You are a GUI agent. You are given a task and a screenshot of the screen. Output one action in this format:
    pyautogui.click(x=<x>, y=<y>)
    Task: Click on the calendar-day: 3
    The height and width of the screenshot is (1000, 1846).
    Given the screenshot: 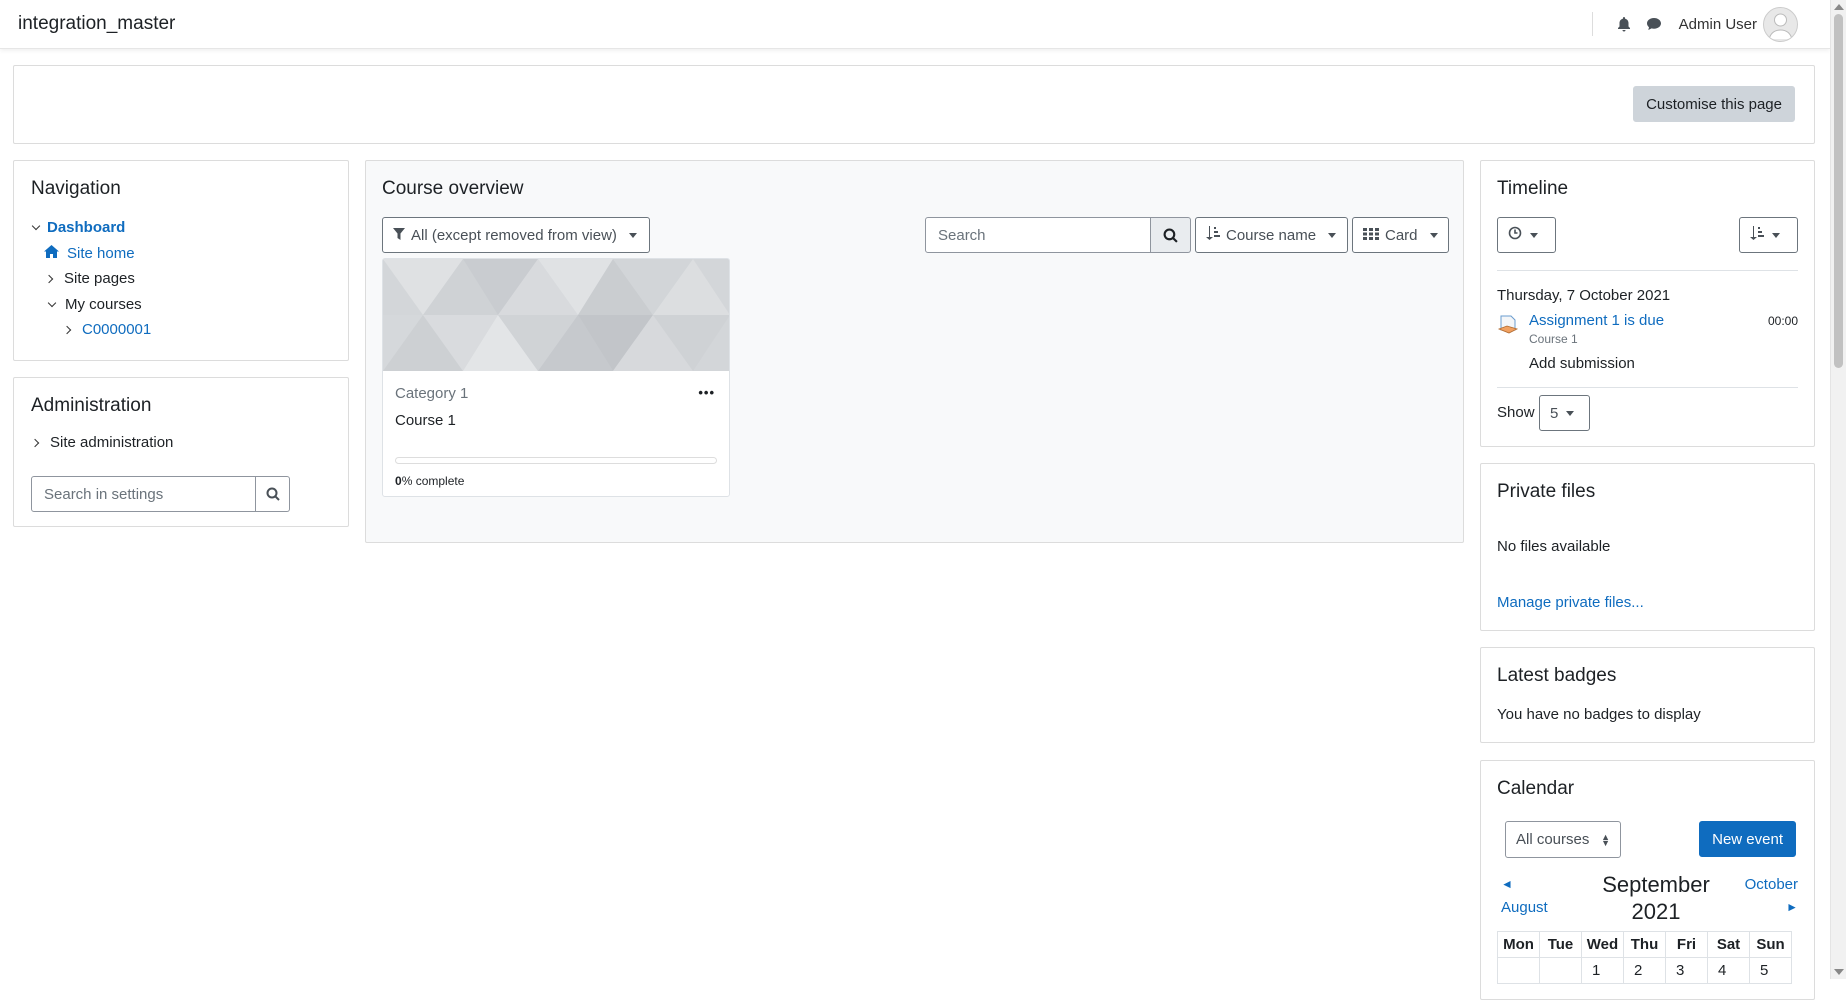 What is the action you would take?
    pyautogui.click(x=1686, y=970)
    